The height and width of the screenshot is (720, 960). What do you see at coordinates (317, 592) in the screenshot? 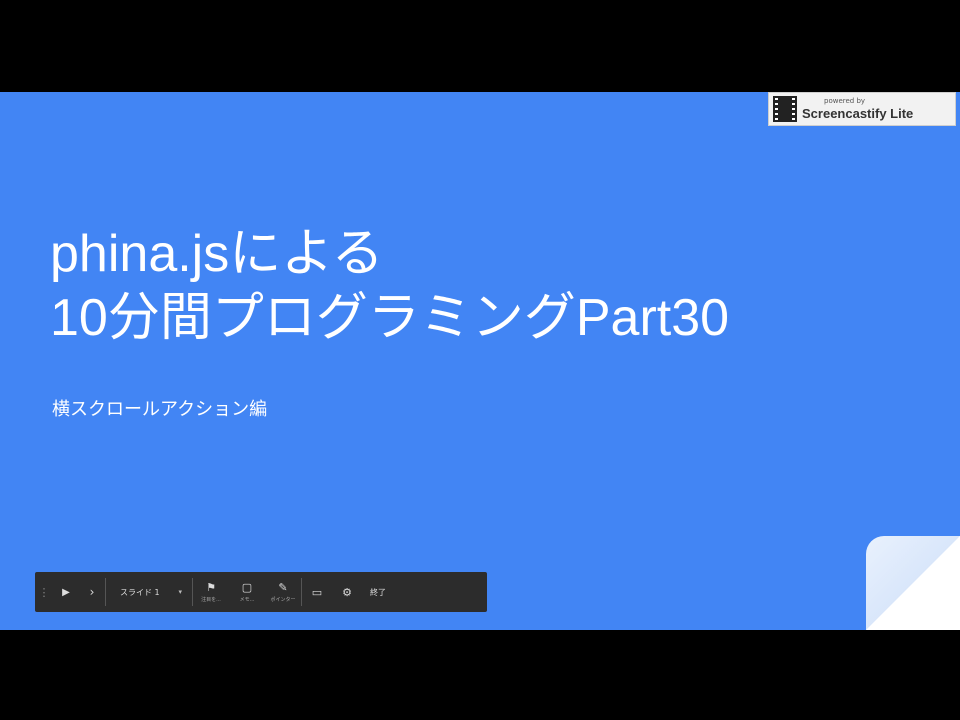
I see `fullscreen-icon: ▭` at bounding box center [317, 592].